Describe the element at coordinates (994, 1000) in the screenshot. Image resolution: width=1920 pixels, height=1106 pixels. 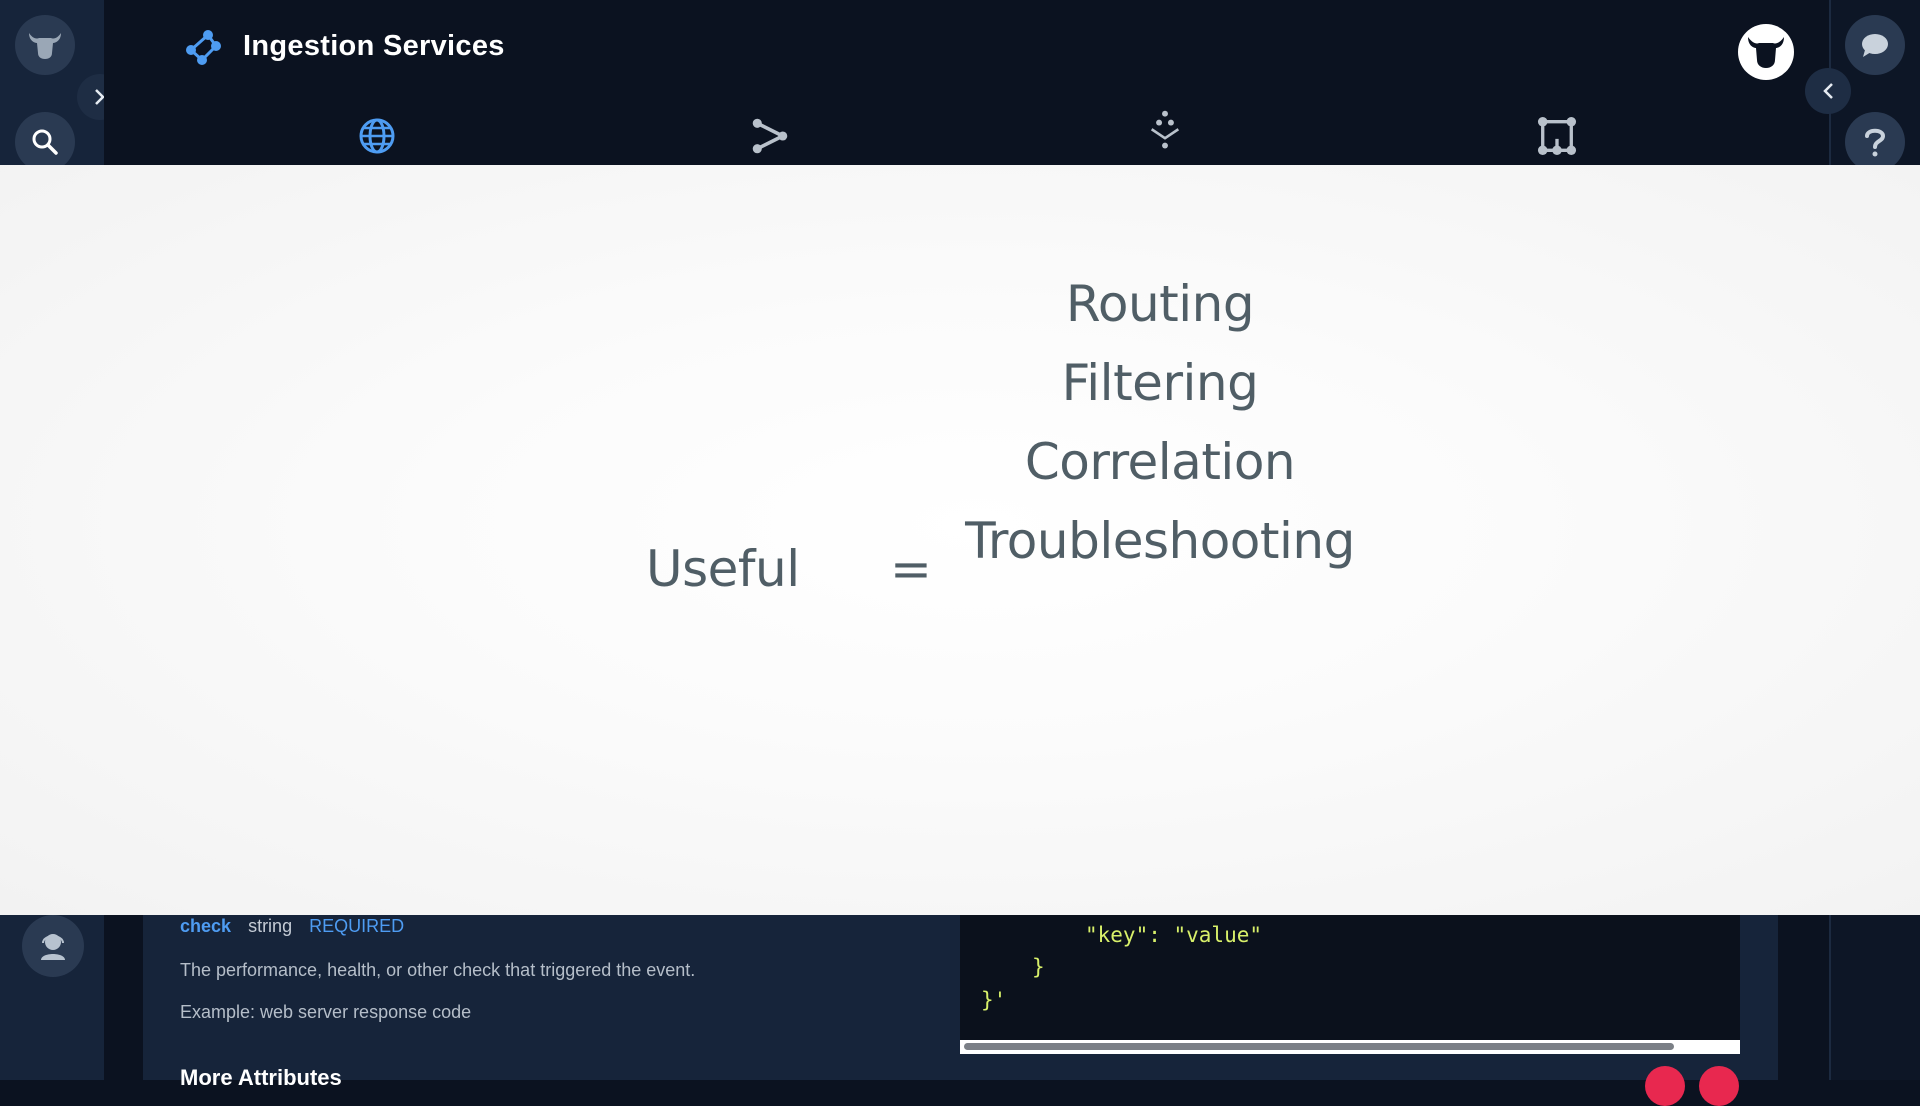
I see `code-line: }'` at that location.